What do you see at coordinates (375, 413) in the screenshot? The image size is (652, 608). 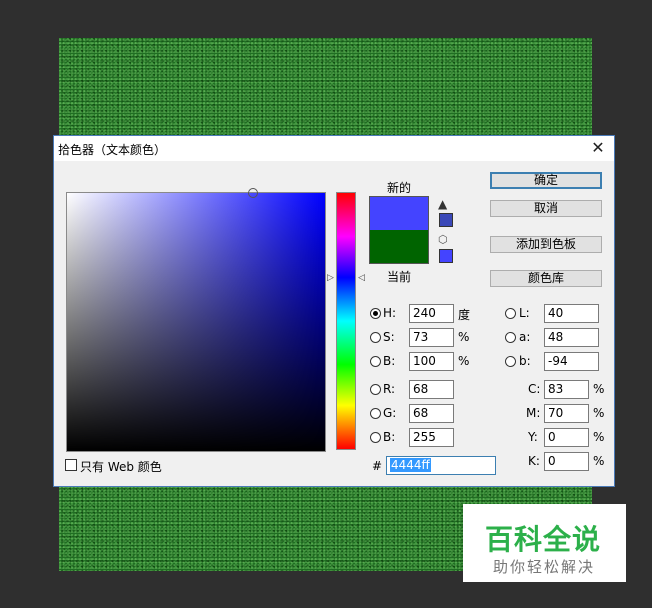 I see `g-radio` at bounding box center [375, 413].